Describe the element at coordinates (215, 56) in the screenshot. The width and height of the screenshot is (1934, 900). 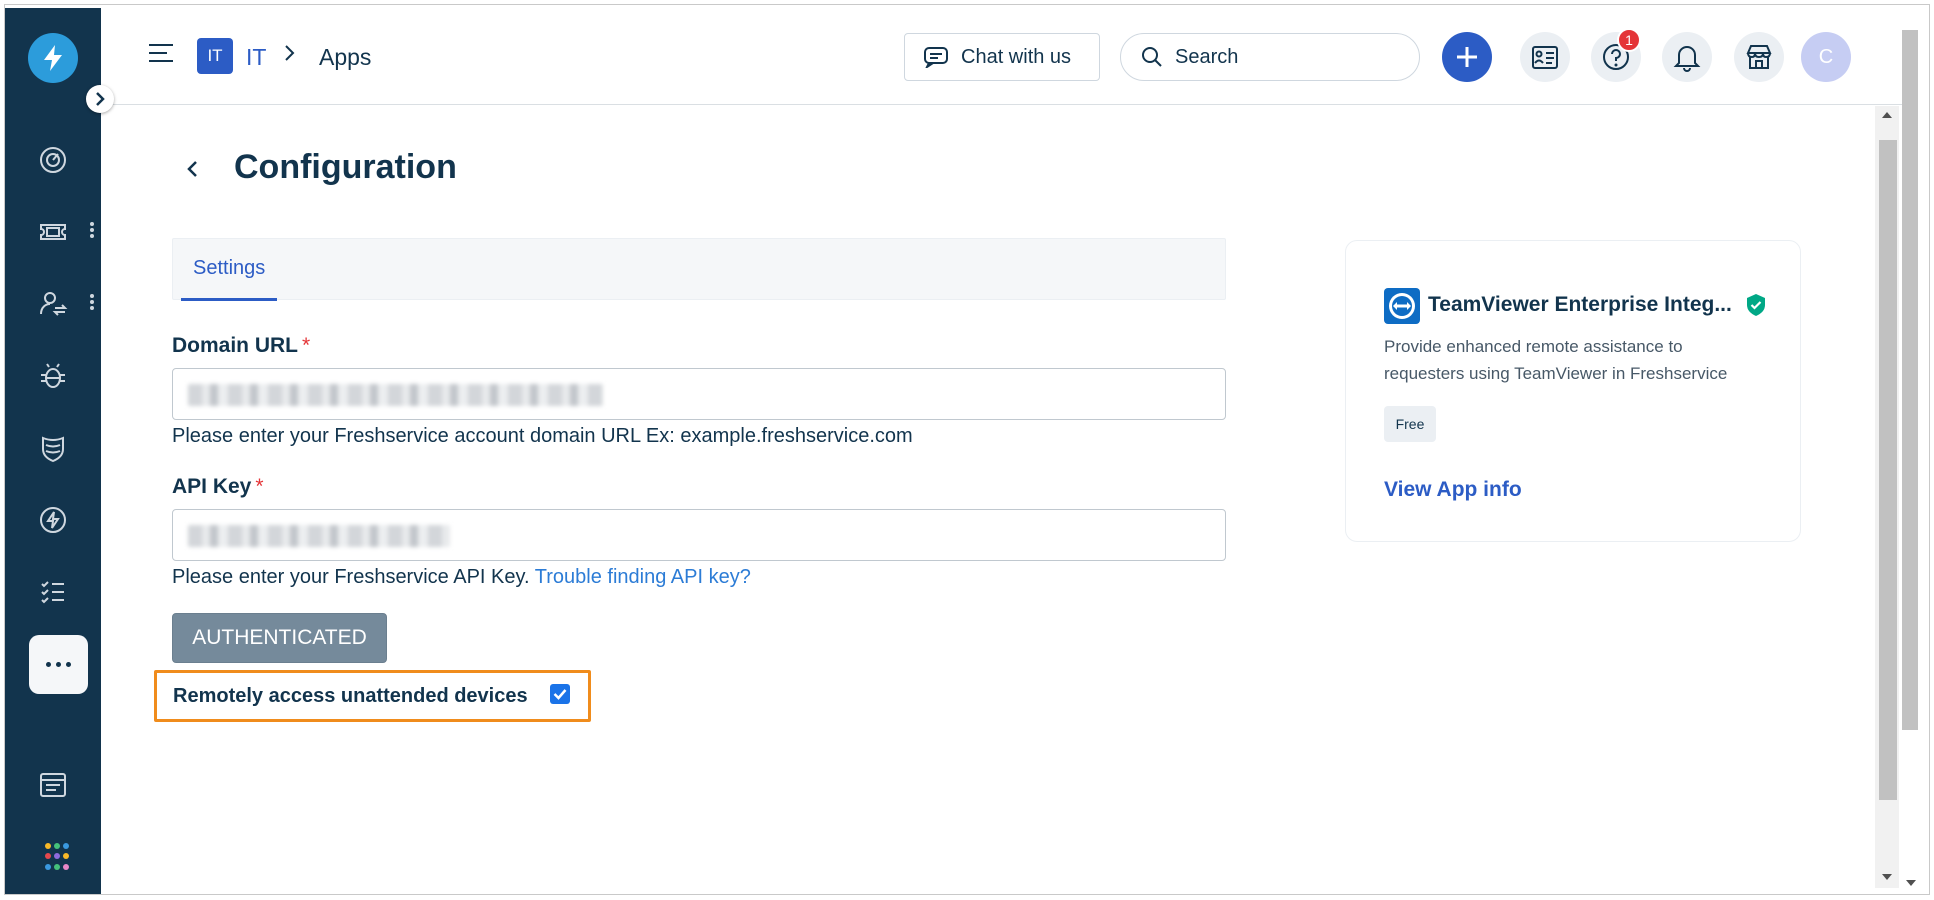
I see `workspace-badge: IT` at that location.